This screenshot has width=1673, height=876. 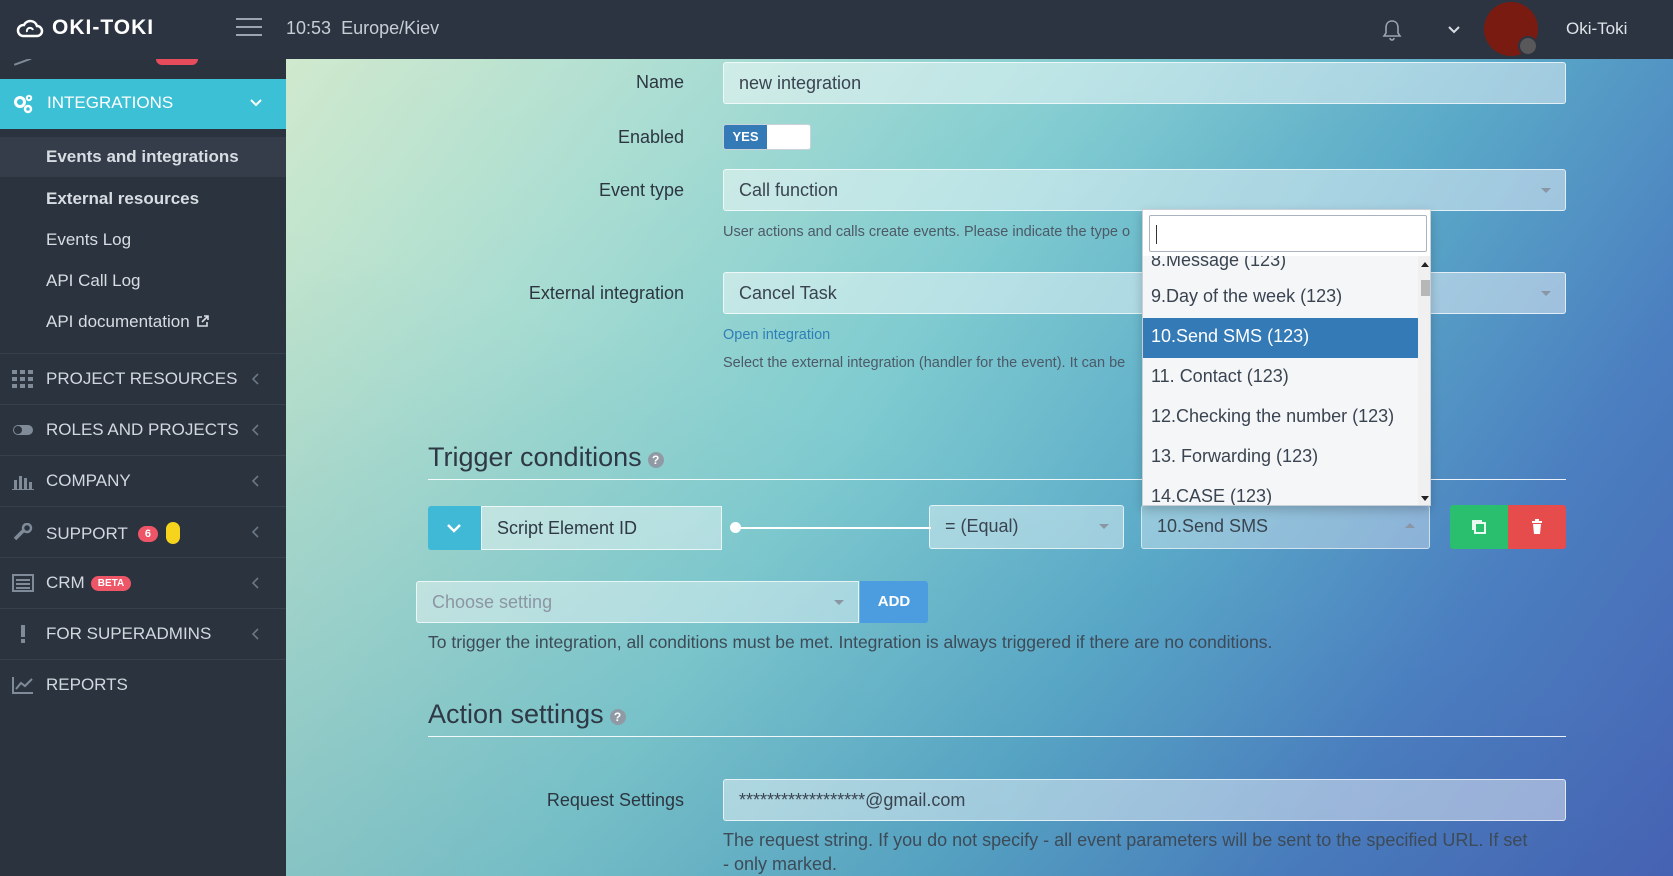 What do you see at coordinates (1280, 378) in the screenshot?
I see `dropdown-option: 11. Contact (123)` at bounding box center [1280, 378].